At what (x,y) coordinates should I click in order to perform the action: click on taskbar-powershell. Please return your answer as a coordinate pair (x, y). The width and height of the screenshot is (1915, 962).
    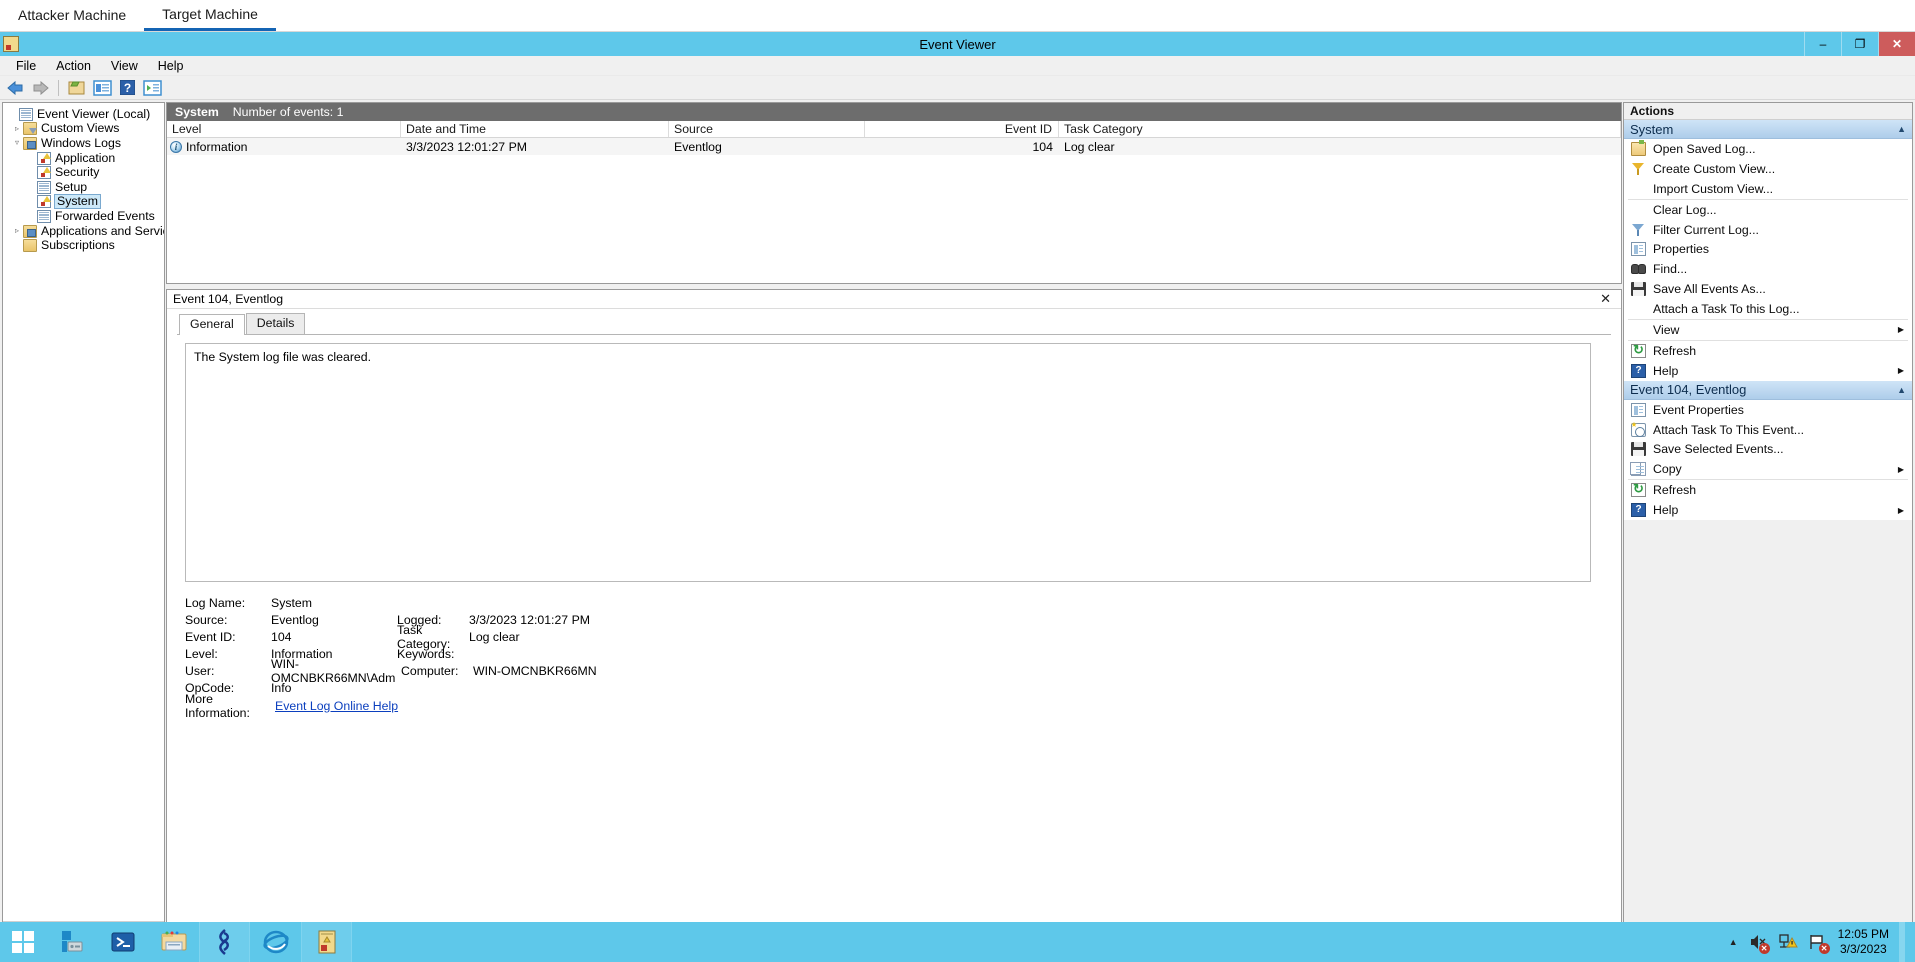
    Looking at the image, I should click on (122, 942).